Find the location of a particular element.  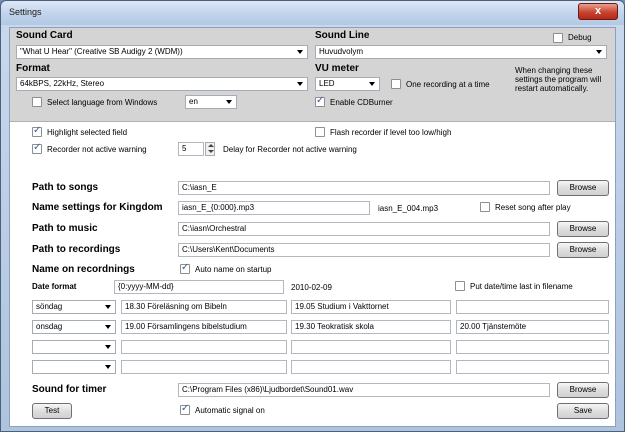

schedule-day-value: söndag is located at coordinates (49, 306).